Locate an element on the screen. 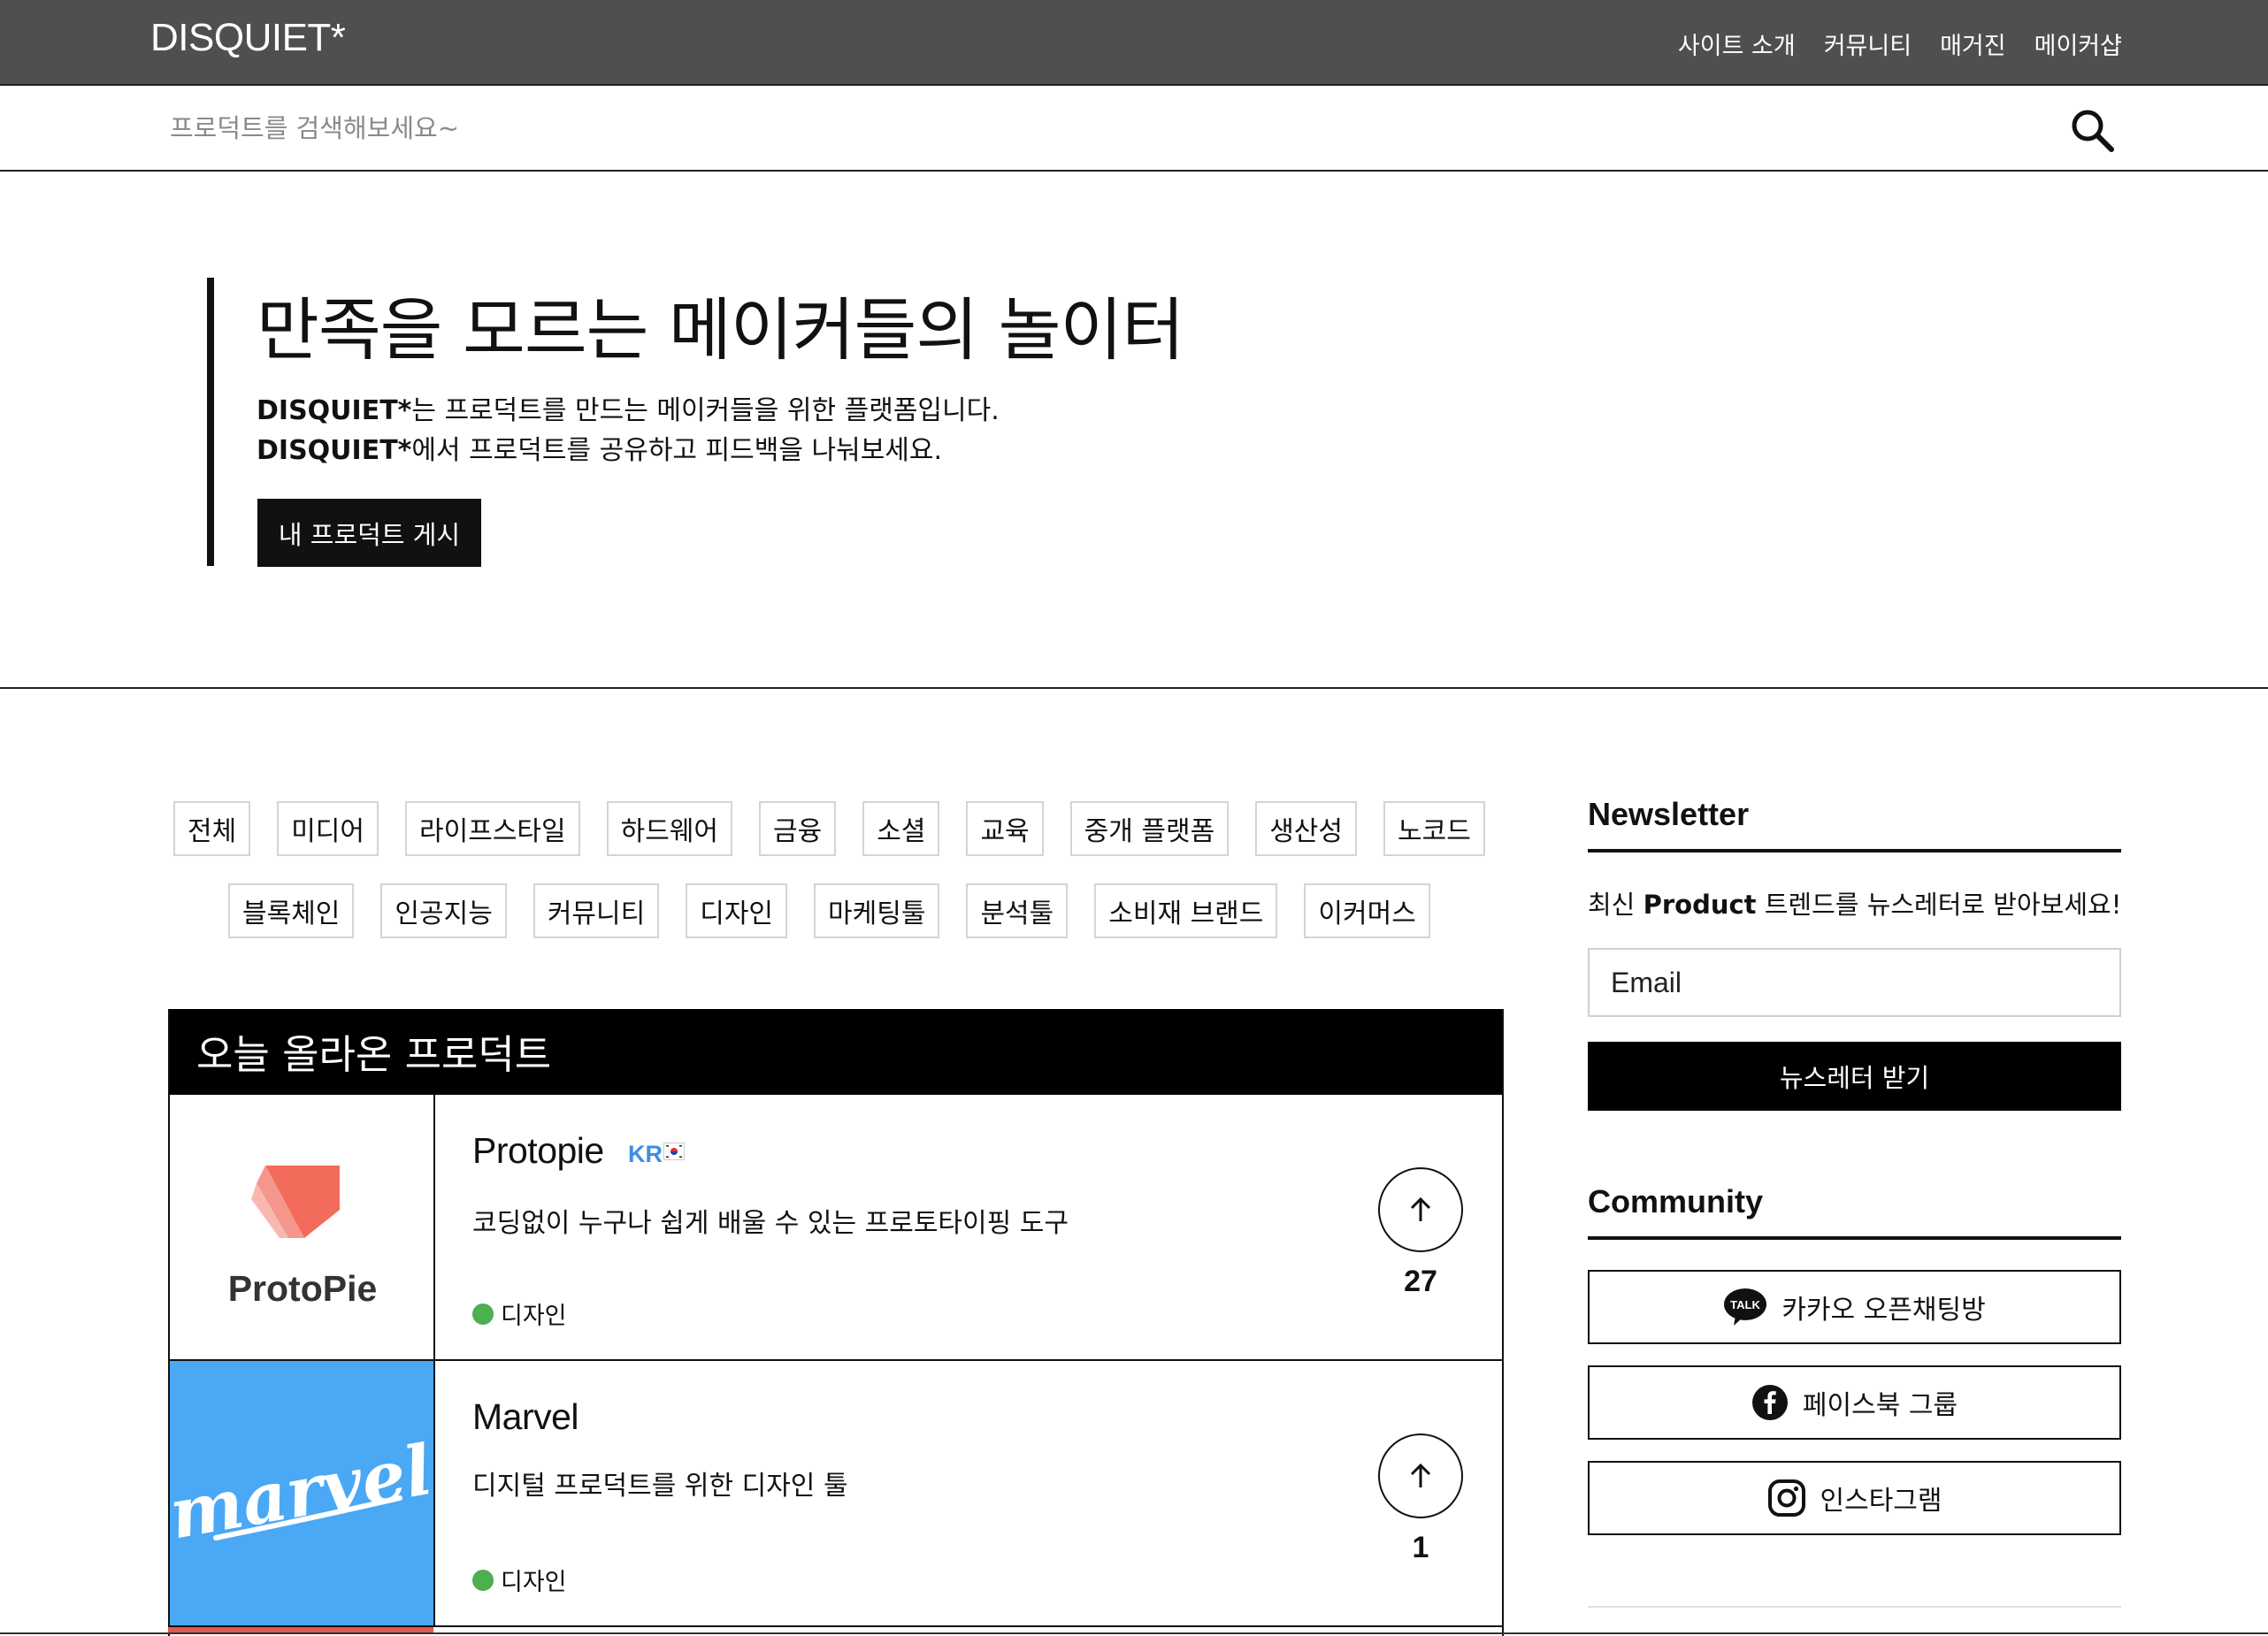  main-nav: 사이트 소개 커뮤니티 매거진 메이커샵 is located at coordinates (1900, 44).